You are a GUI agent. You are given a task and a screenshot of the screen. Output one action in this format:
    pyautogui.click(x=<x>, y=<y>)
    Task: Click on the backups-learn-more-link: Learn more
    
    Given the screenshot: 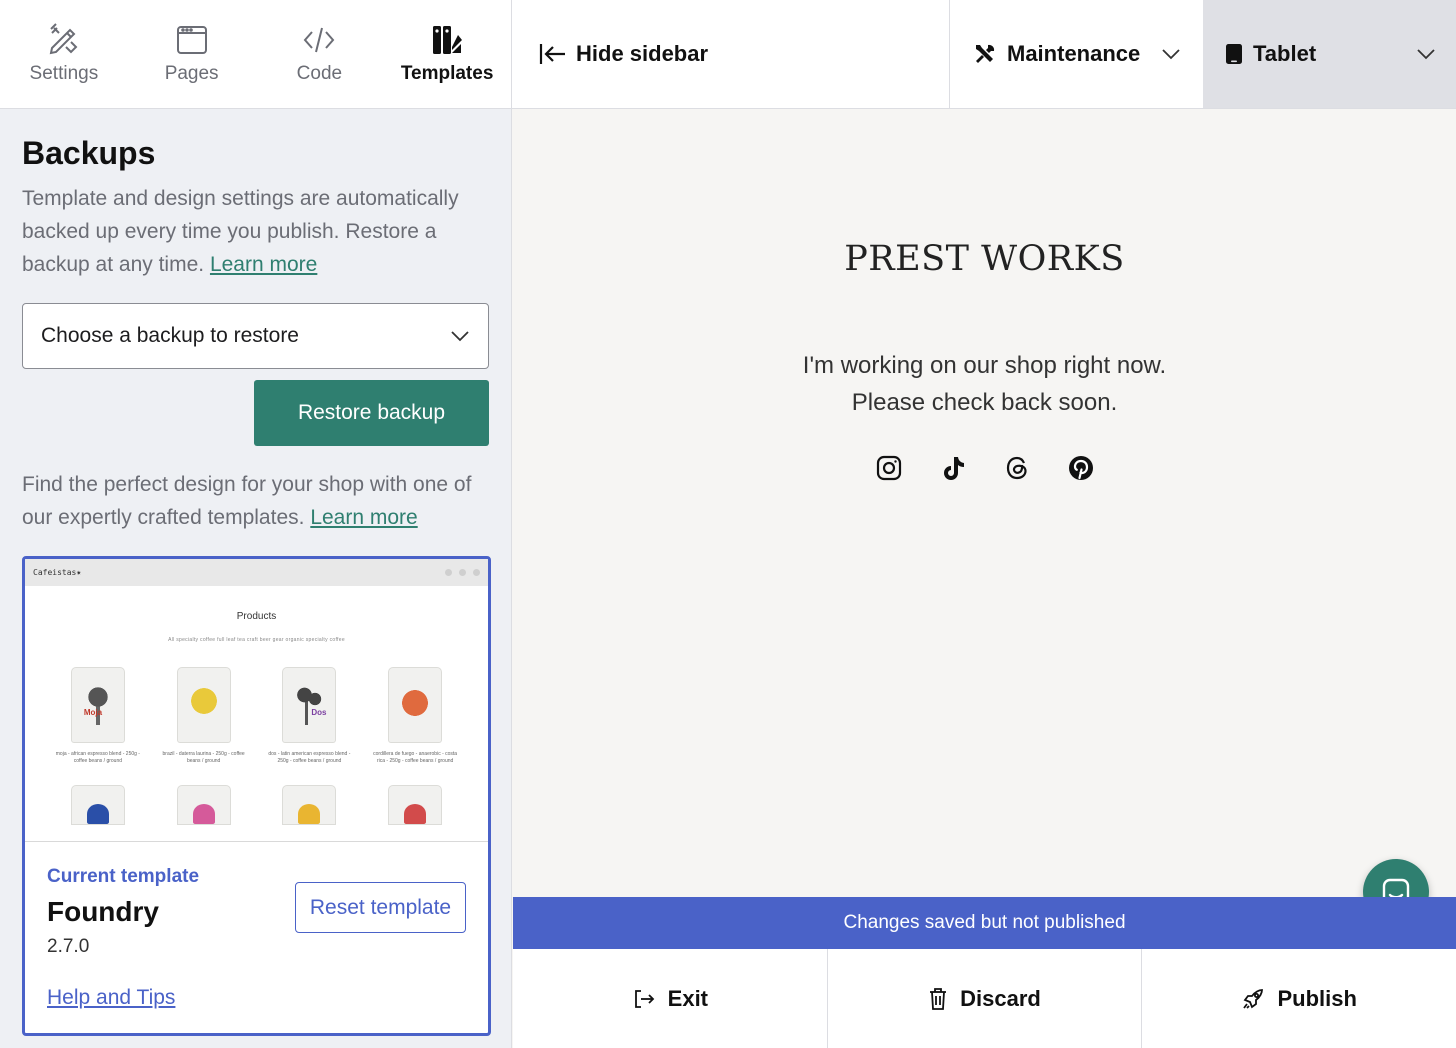 What is the action you would take?
    pyautogui.click(x=263, y=264)
    